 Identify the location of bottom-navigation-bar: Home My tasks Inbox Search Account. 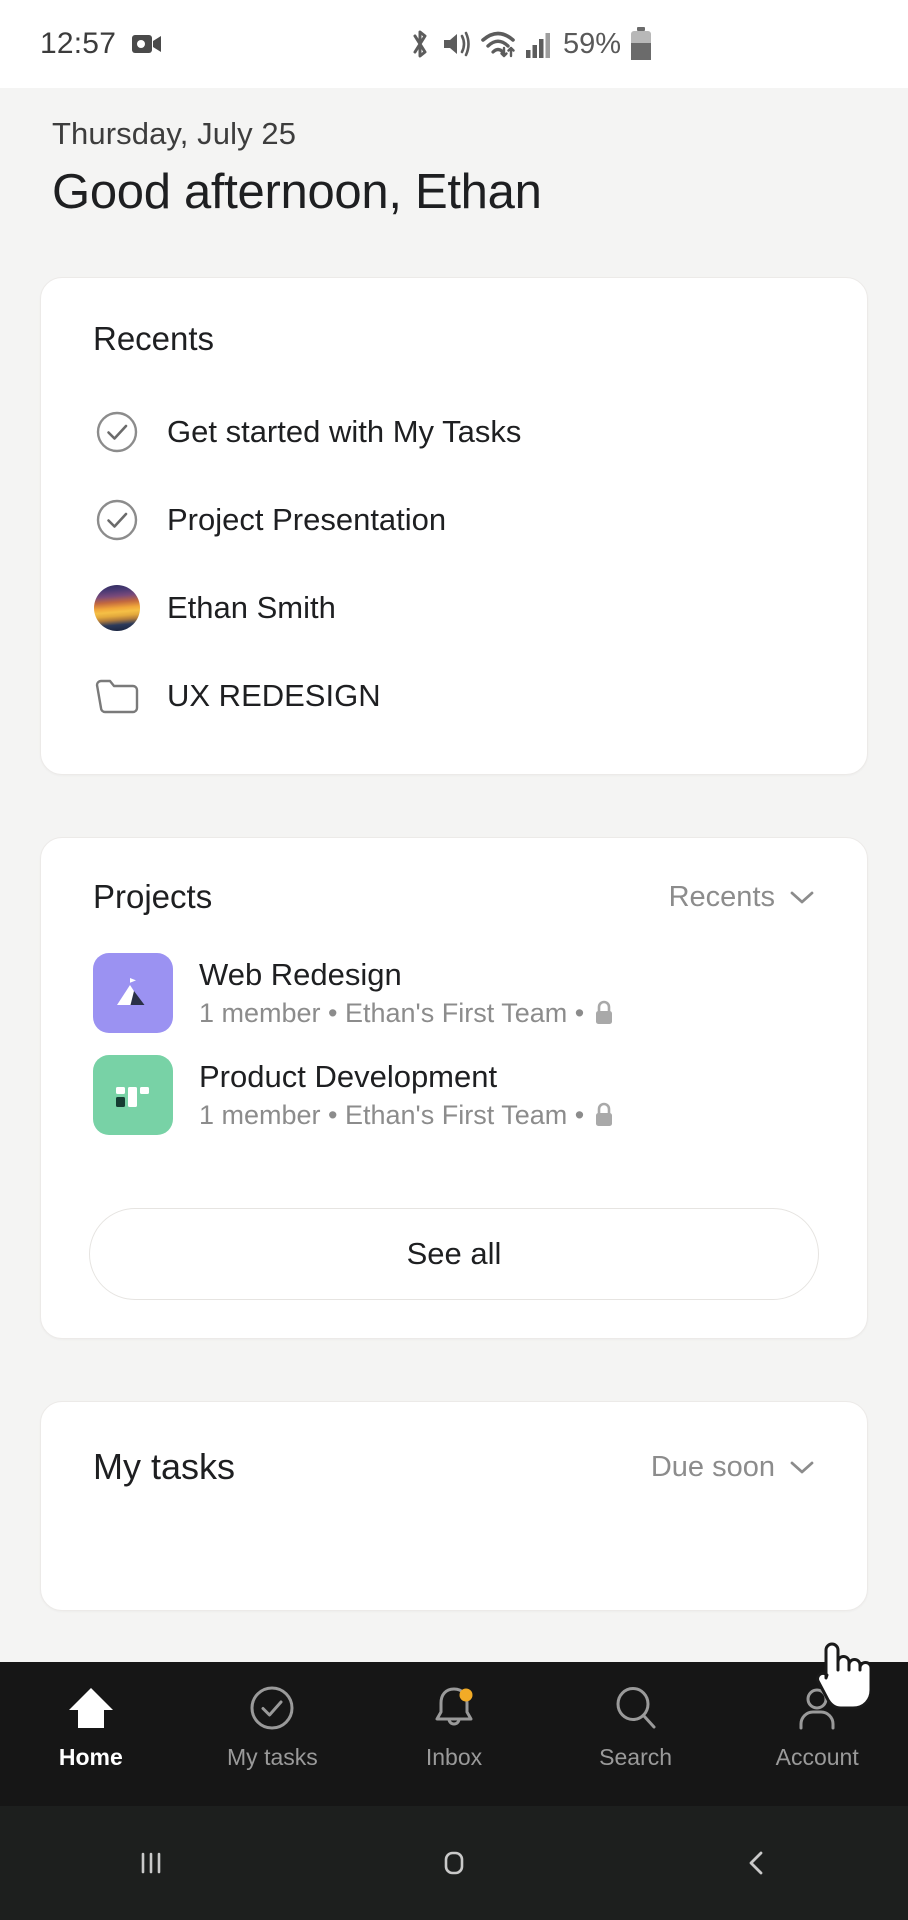
(454, 1734).